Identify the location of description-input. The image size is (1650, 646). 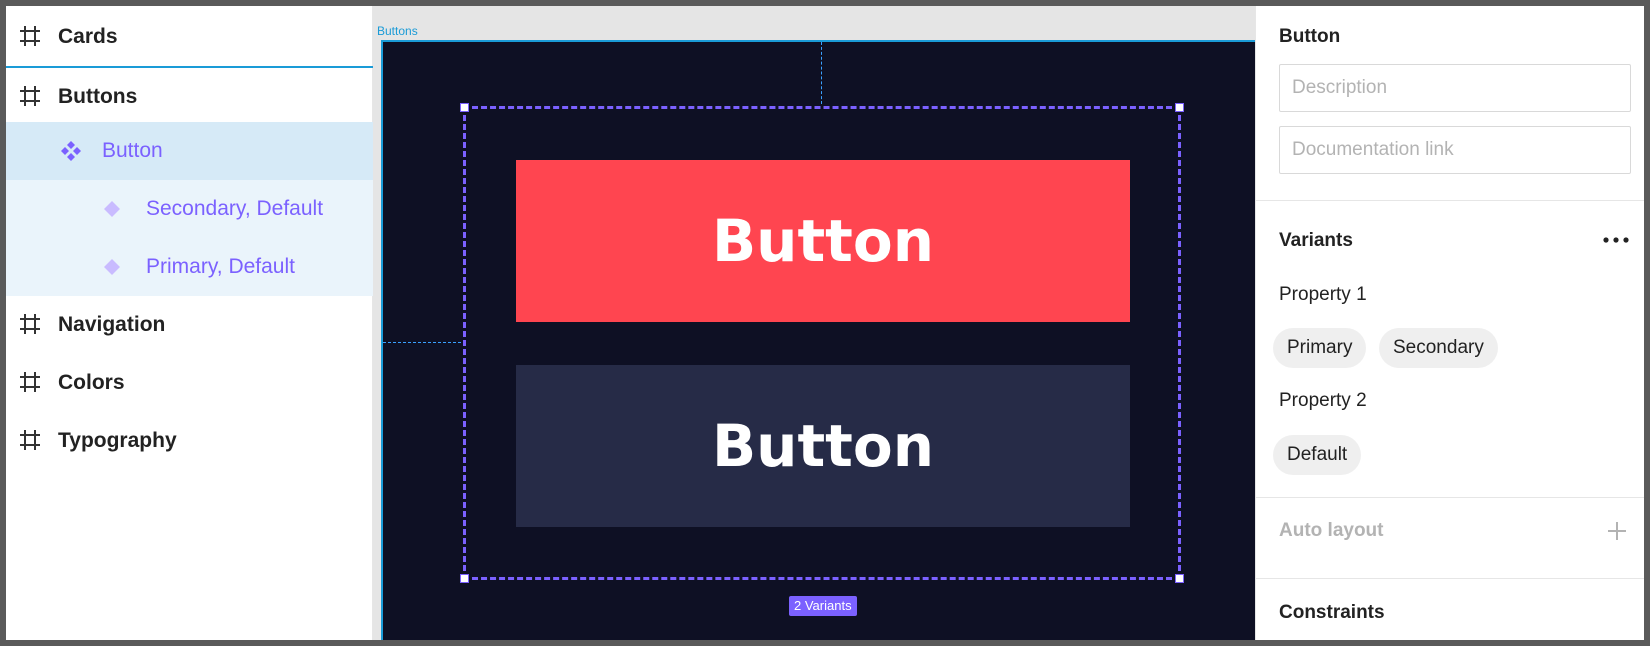
(1455, 88).